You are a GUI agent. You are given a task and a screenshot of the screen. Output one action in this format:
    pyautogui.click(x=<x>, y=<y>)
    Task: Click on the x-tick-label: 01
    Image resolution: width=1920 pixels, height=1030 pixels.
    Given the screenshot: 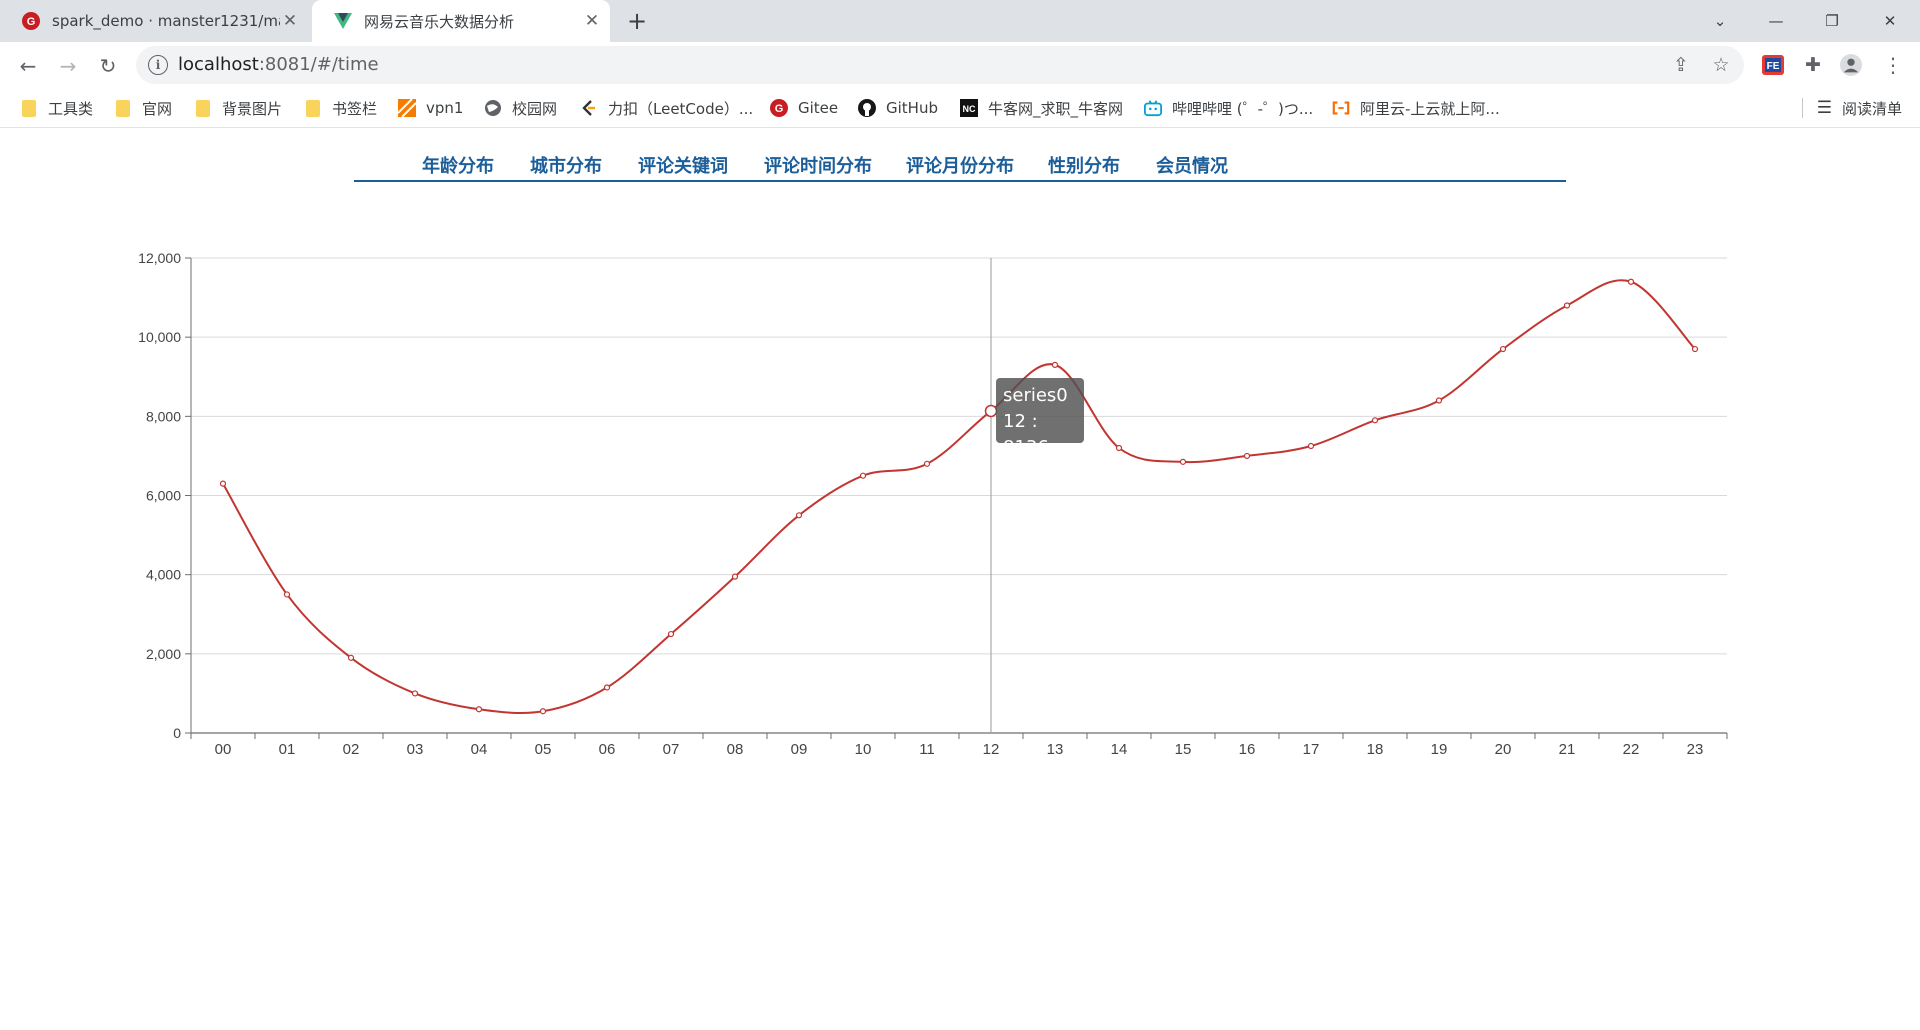 What is the action you would take?
    pyautogui.click(x=287, y=749)
    